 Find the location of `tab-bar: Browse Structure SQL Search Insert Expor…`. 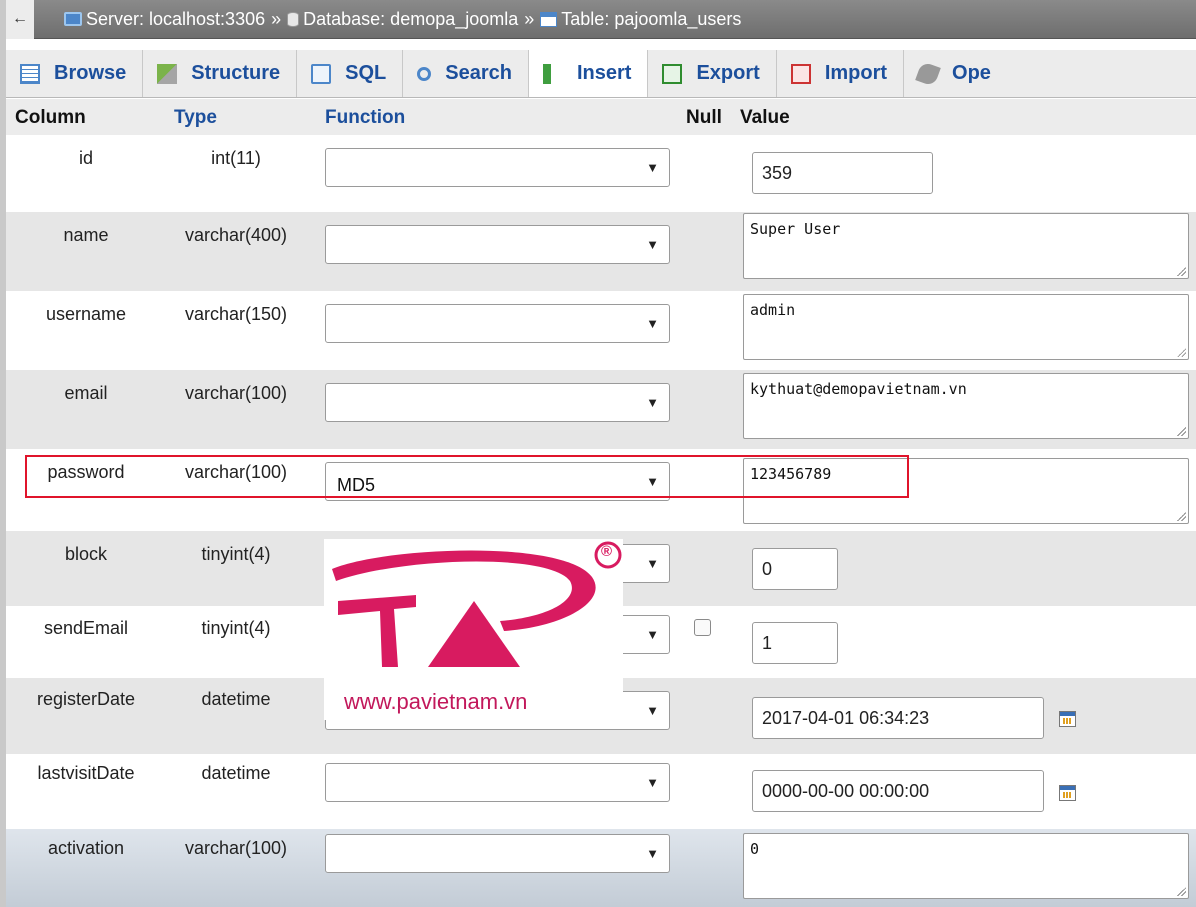

tab-bar: Browse Structure SQL Search Insert Expor… is located at coordinates (601, 74).